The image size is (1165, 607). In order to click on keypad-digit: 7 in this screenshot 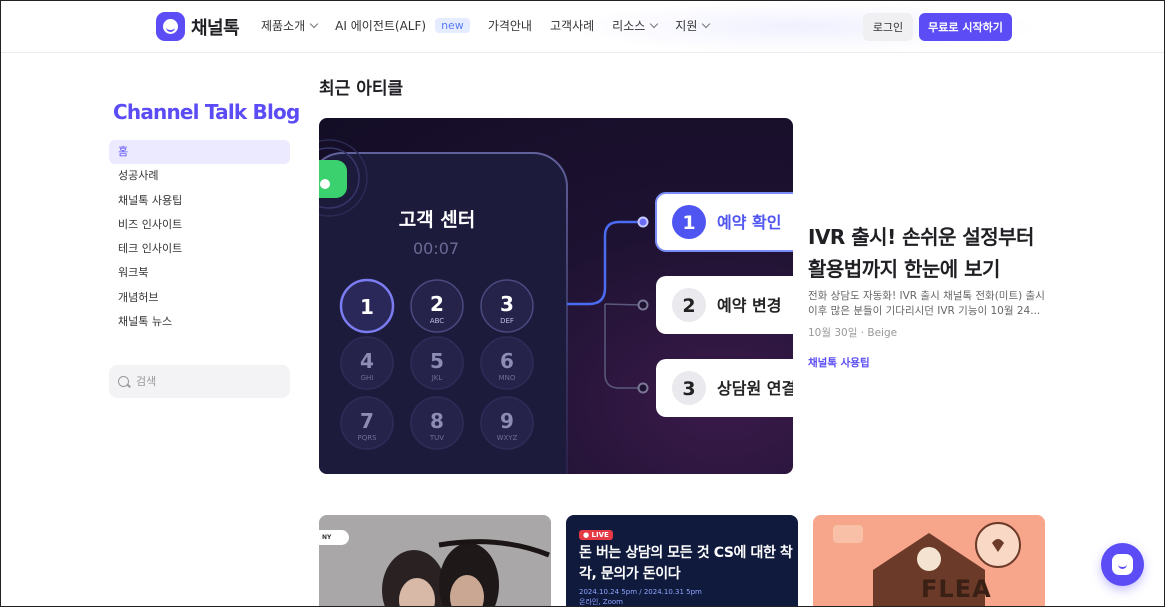, I will do `click(367, 421)`.